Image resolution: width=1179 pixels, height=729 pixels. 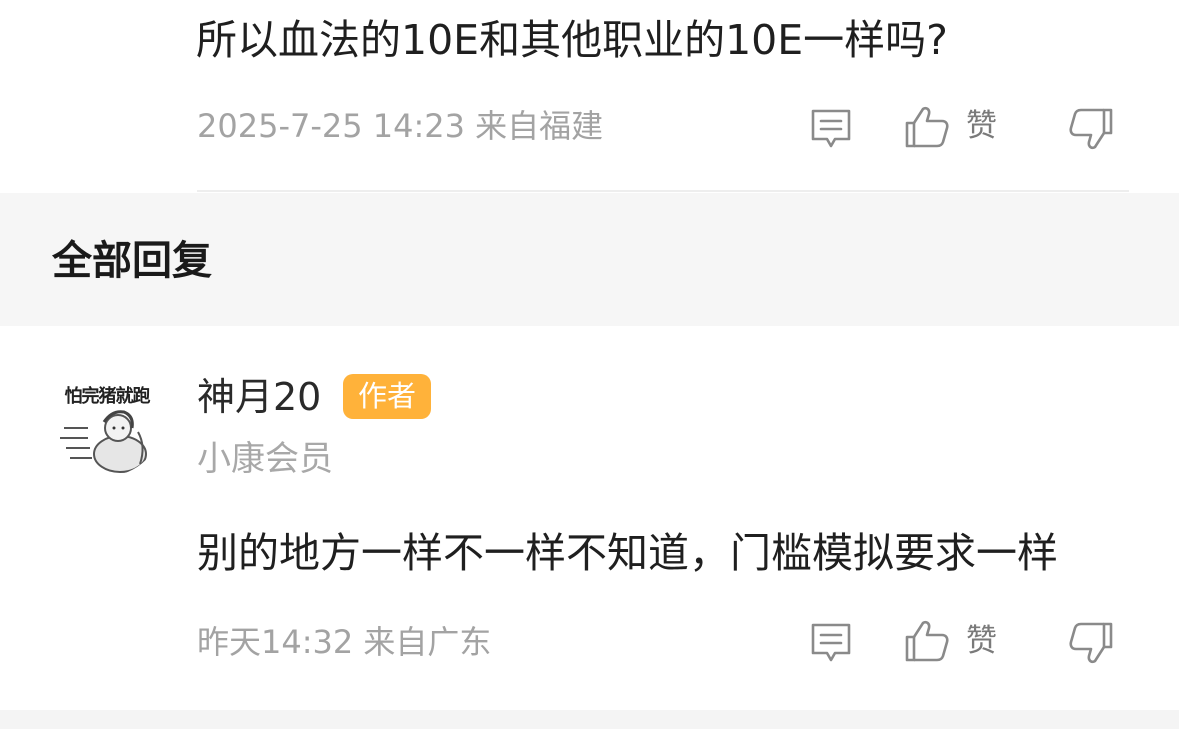 I want to click on reply-text: 别的地方一样不一样不知道，门槛模拟要求一样, so click(x=627, y=553).